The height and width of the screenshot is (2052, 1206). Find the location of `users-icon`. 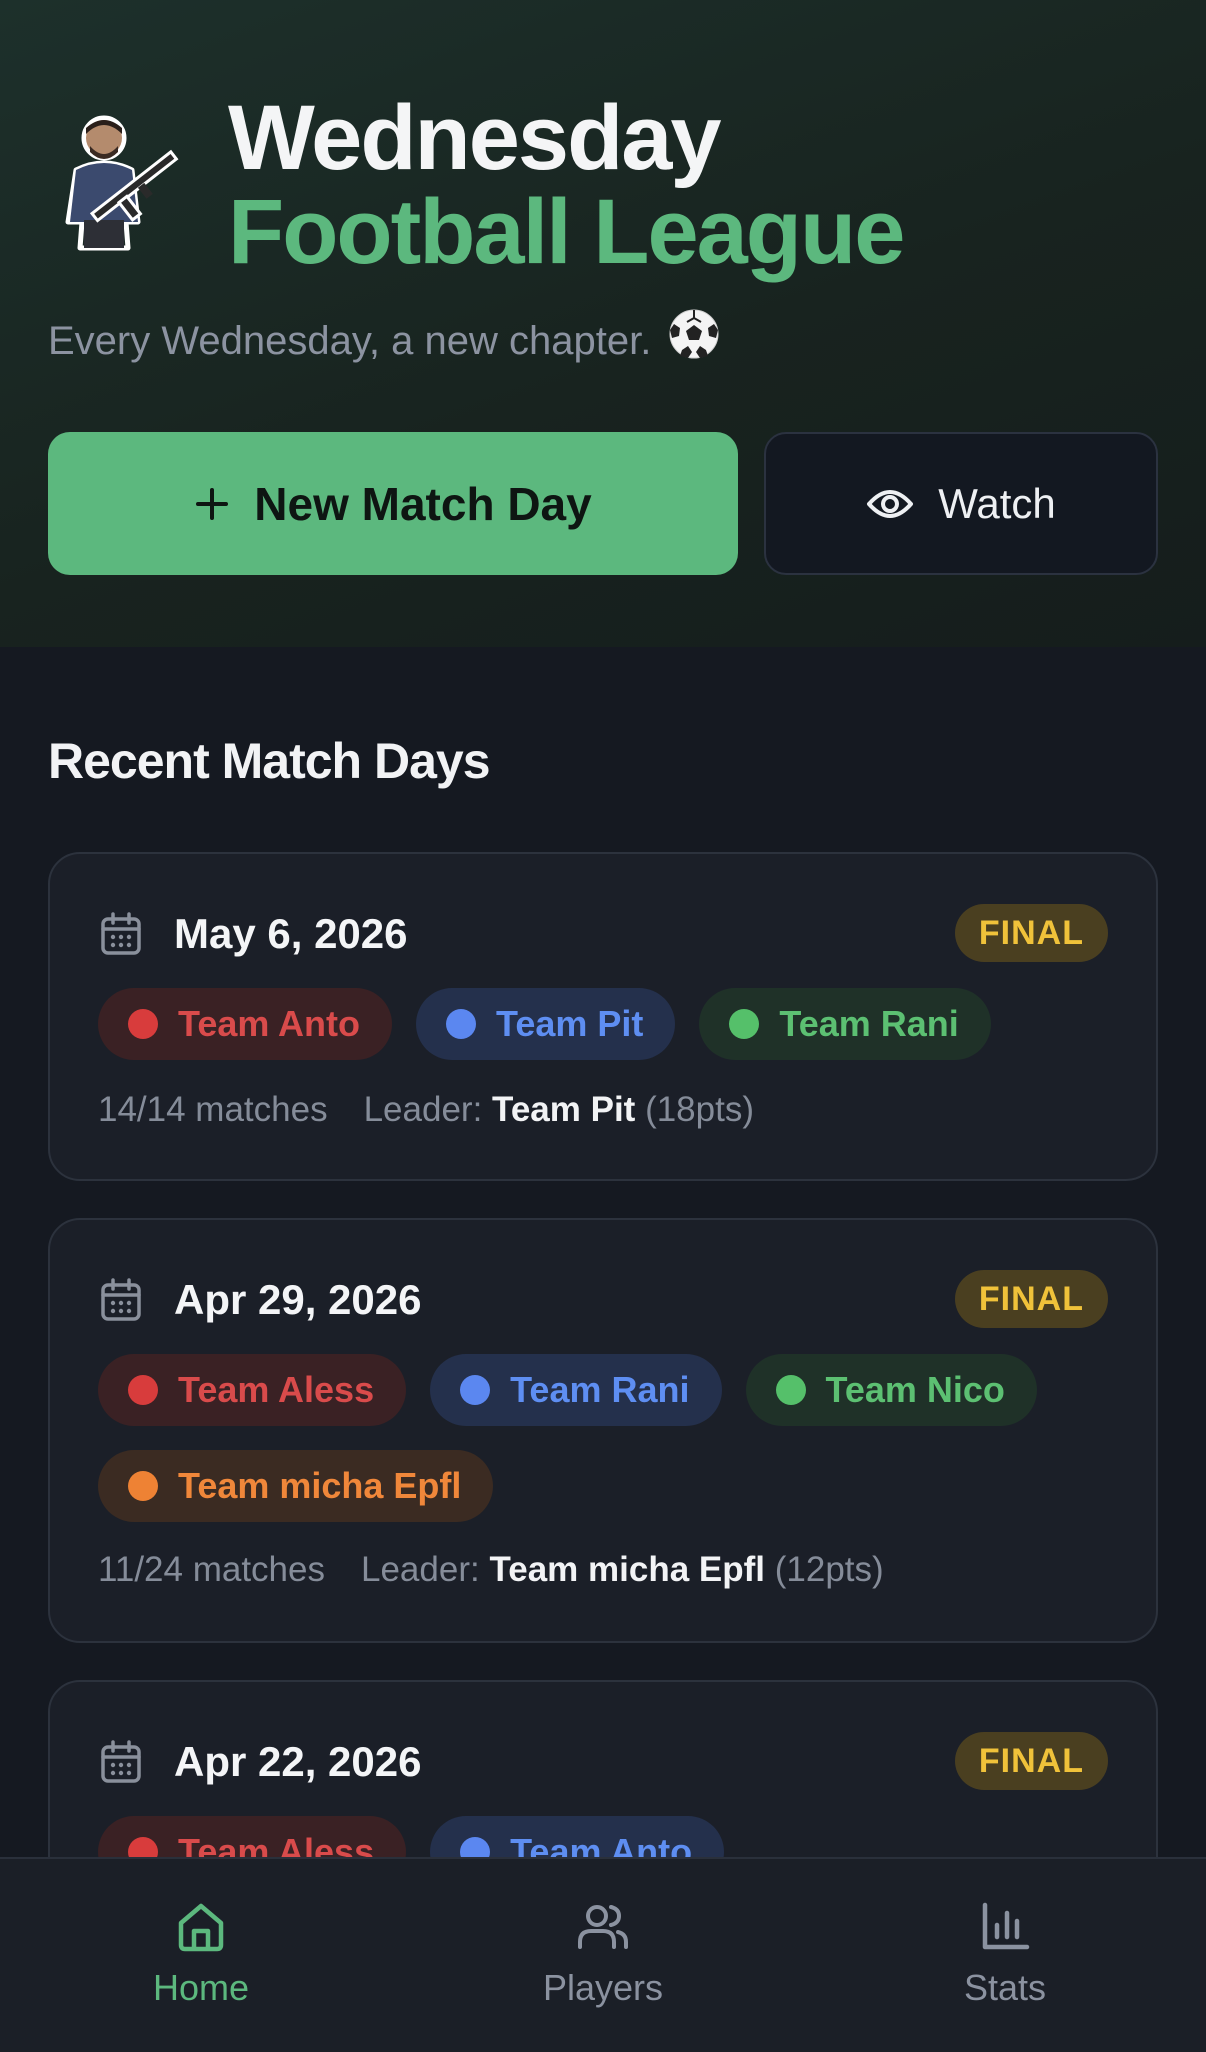

users-icon is located at coordinates (603, 1927).